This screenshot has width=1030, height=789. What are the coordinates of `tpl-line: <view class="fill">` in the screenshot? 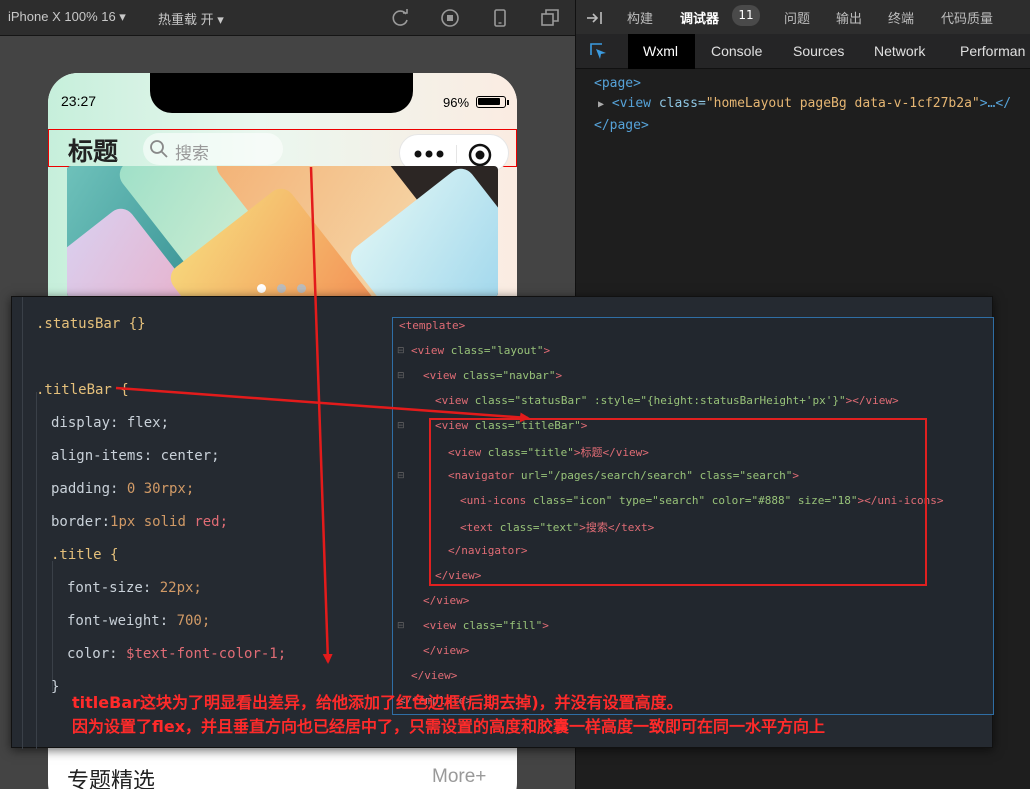 It's located at (486, 625).